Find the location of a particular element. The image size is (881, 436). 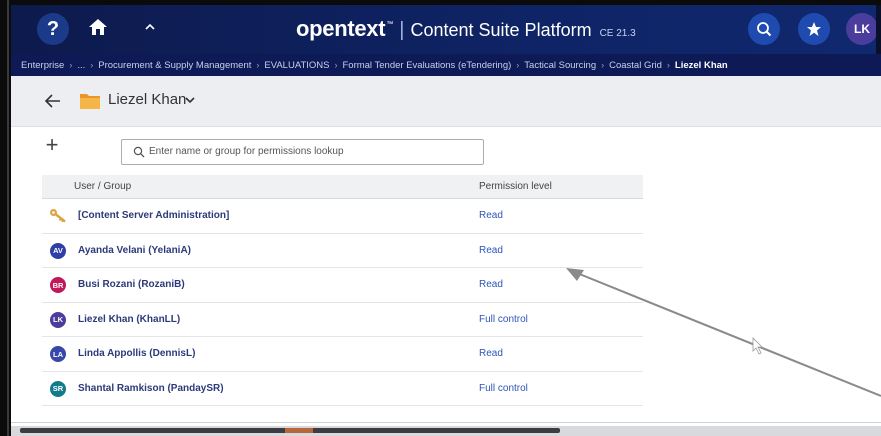

user-group-name: [Content Server Administration] is located at coordinates (153, 215).